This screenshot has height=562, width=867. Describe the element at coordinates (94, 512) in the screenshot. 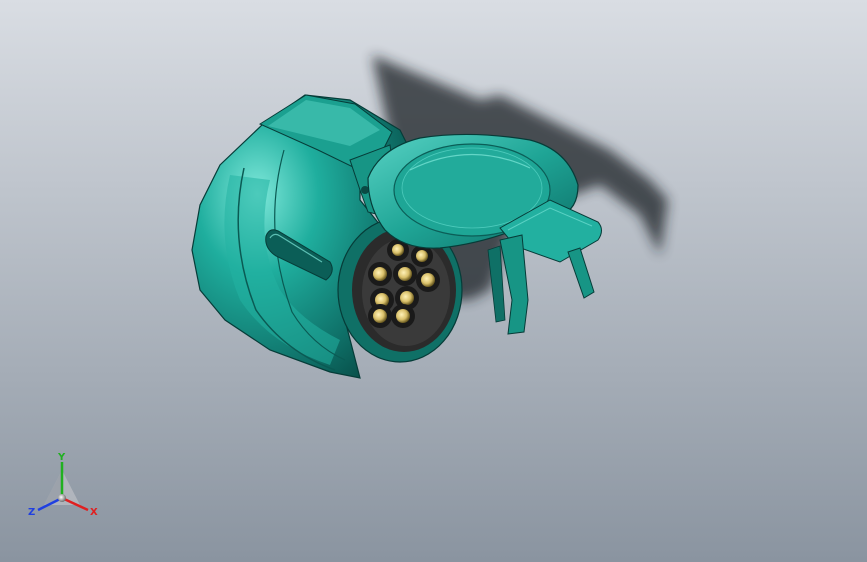

I see `triad-x-label: X` at that location.